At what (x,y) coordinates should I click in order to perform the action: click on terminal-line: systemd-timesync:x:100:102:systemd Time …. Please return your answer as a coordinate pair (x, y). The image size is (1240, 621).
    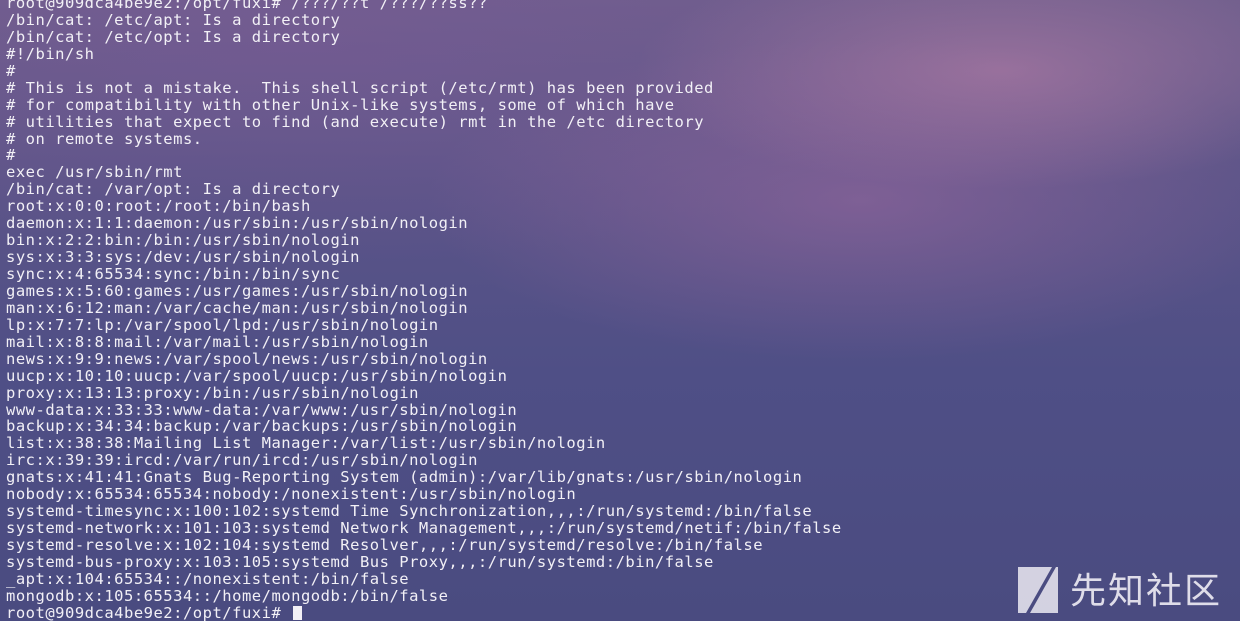
    Looking at the image, I should click on (409, 511).